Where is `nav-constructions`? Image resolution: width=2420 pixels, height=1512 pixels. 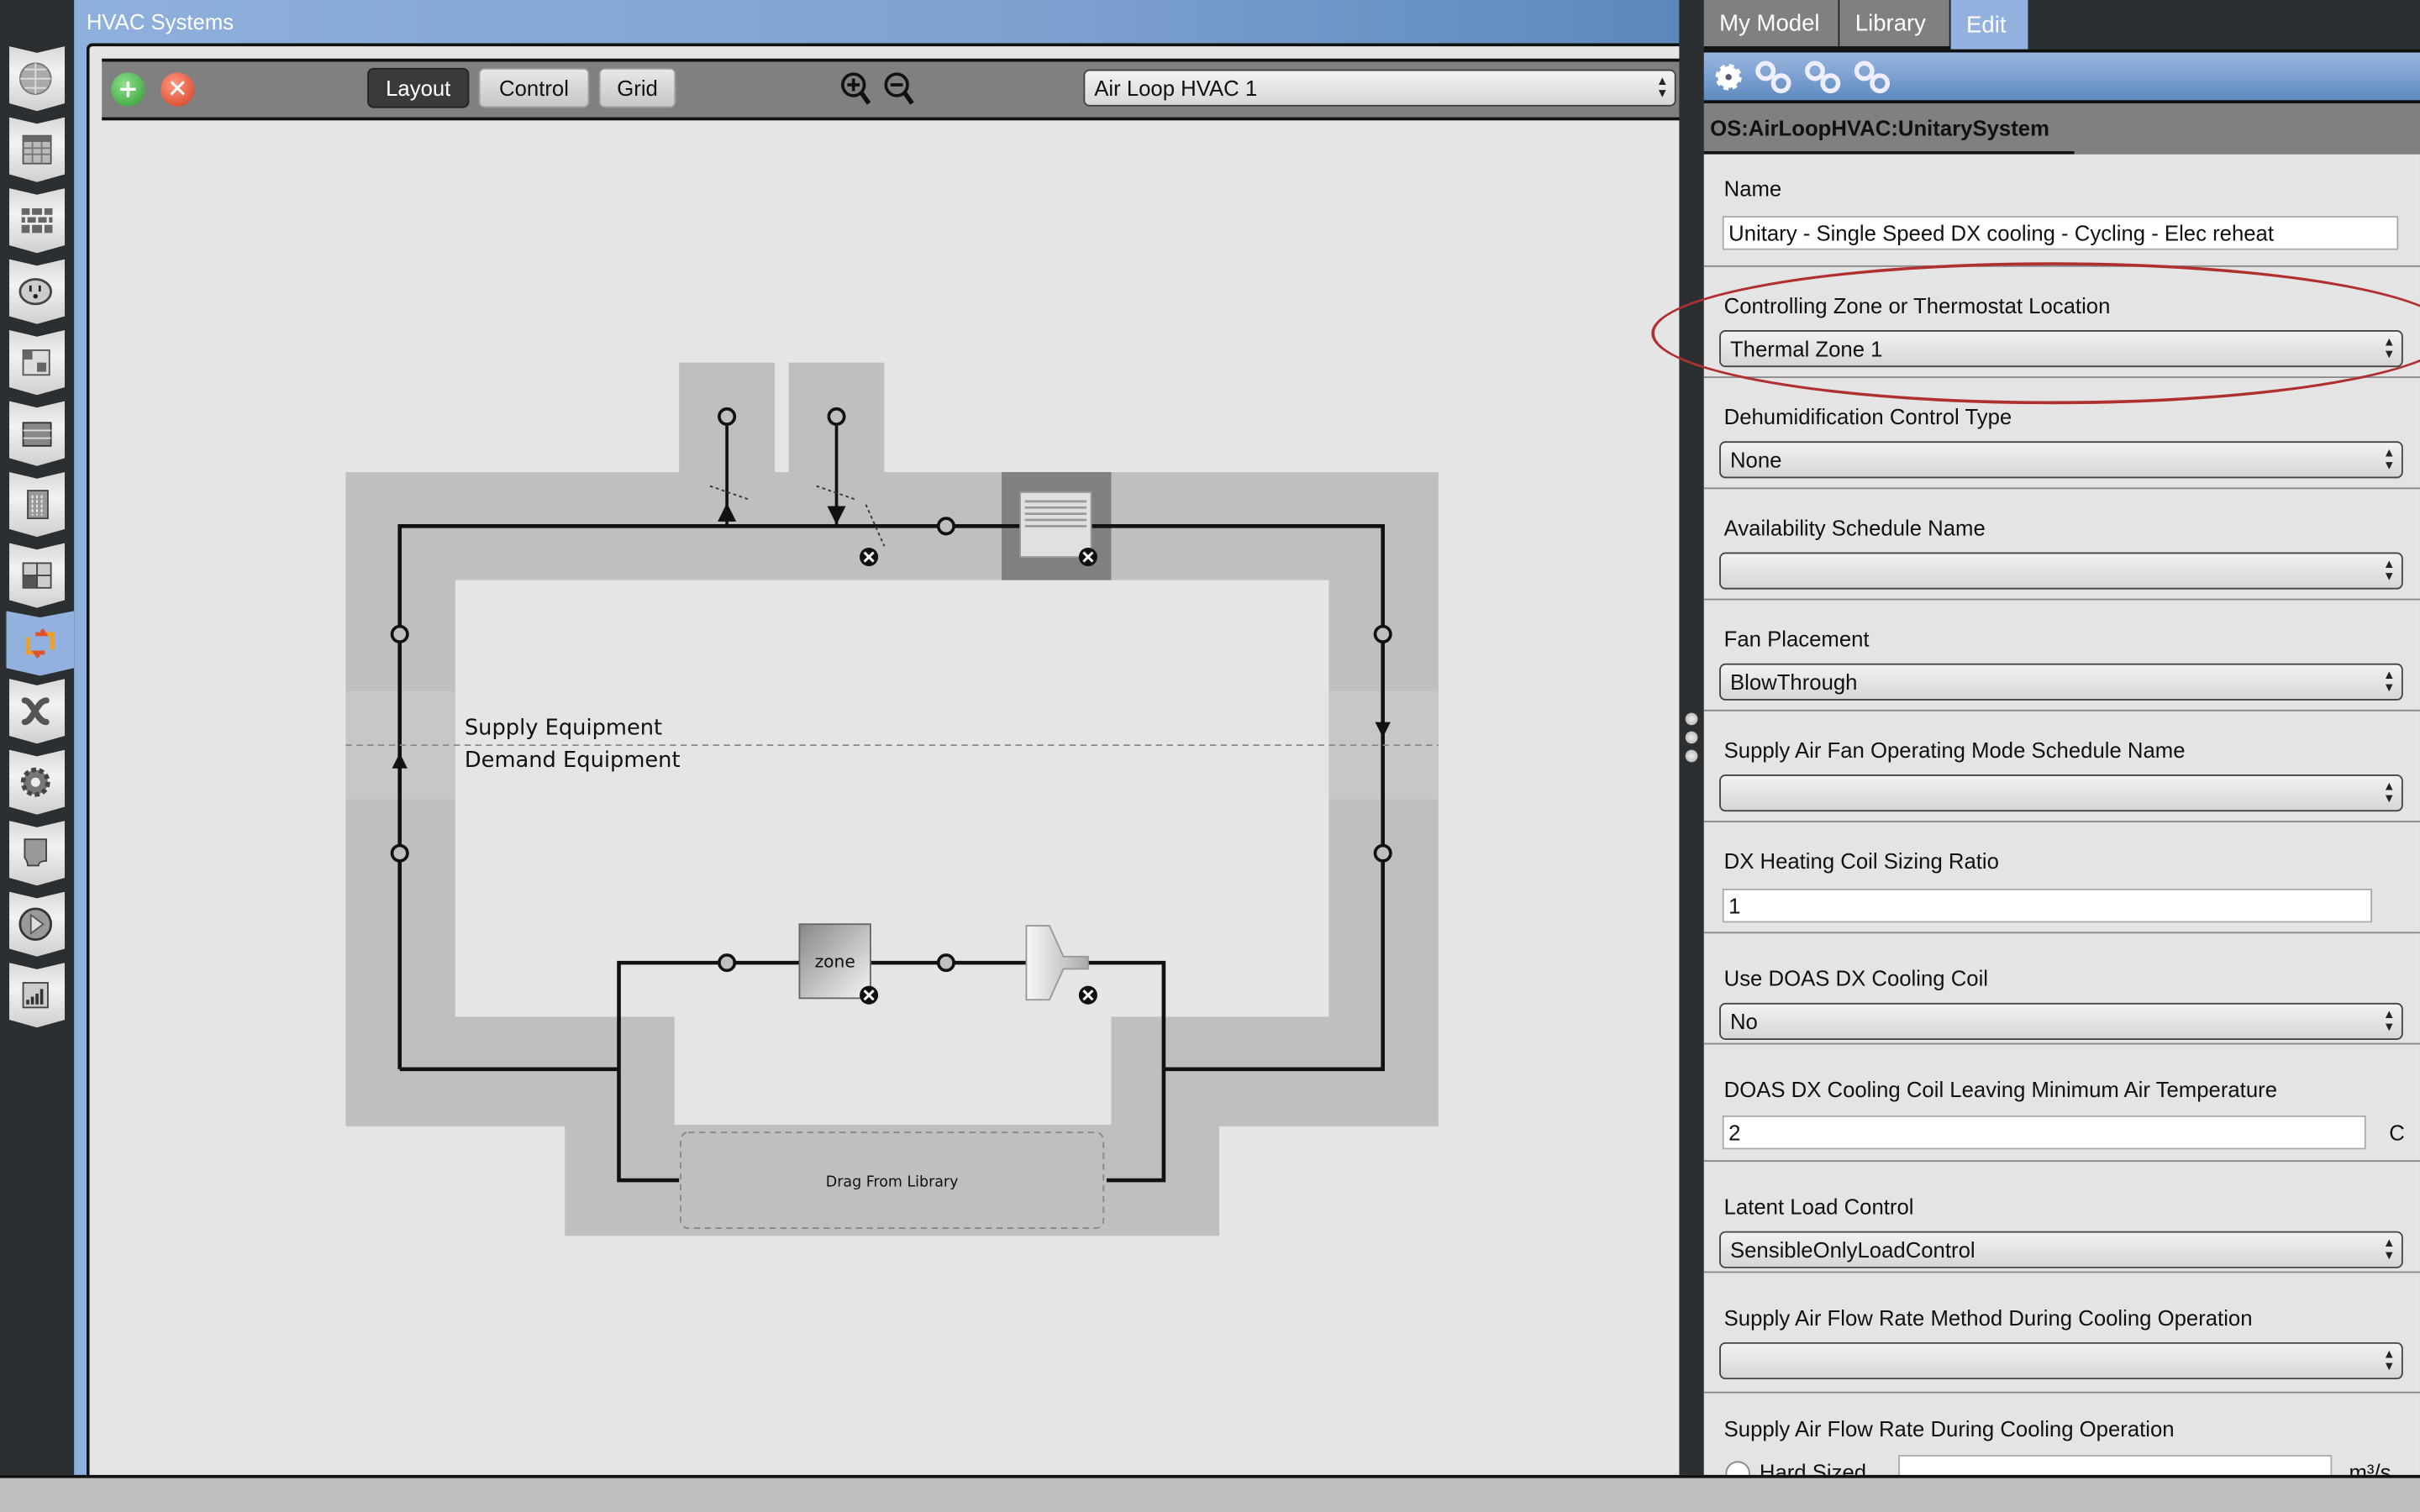
nav-constructions is located at coordinates (37, 221).